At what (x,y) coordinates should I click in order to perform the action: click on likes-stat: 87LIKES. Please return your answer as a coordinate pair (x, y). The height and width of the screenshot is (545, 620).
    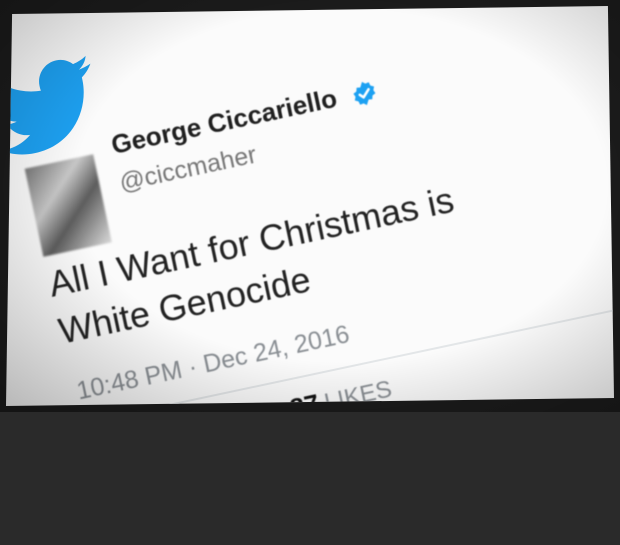
    Looking at the image, I should click on (341, 398).